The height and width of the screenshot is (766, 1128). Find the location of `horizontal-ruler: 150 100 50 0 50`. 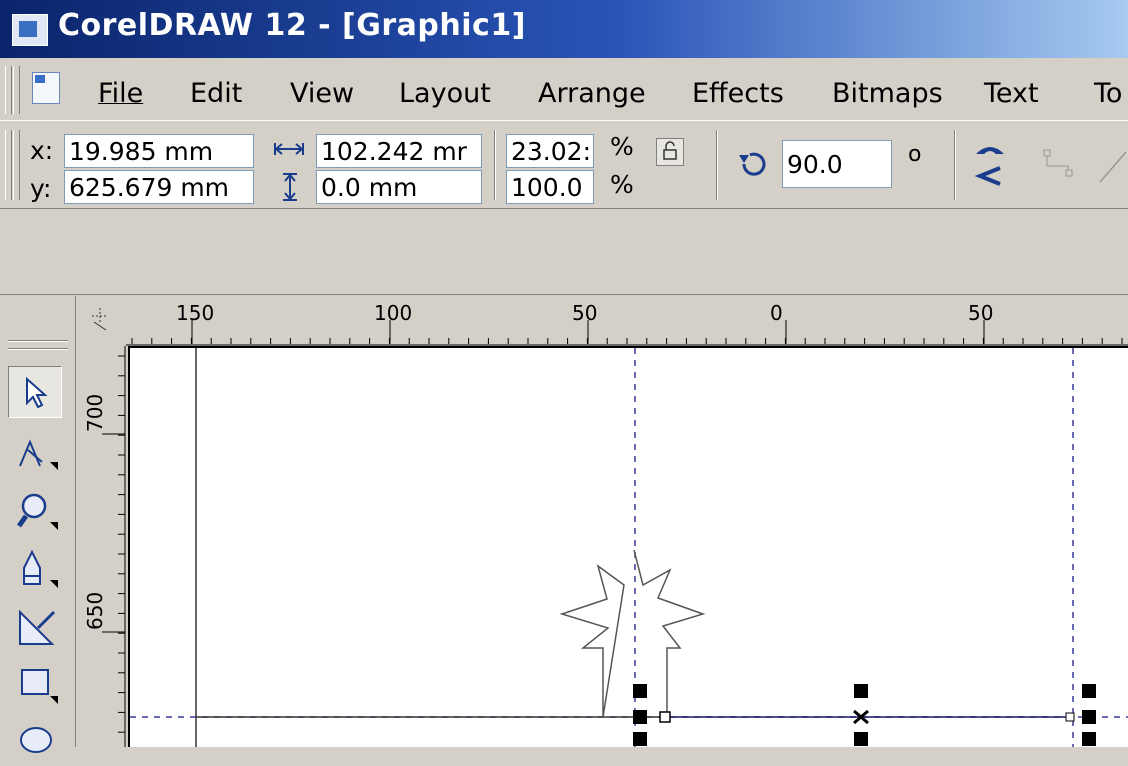

horizontal-ruler: 150 100 50 0 50 is located at coordinates (627, 321).